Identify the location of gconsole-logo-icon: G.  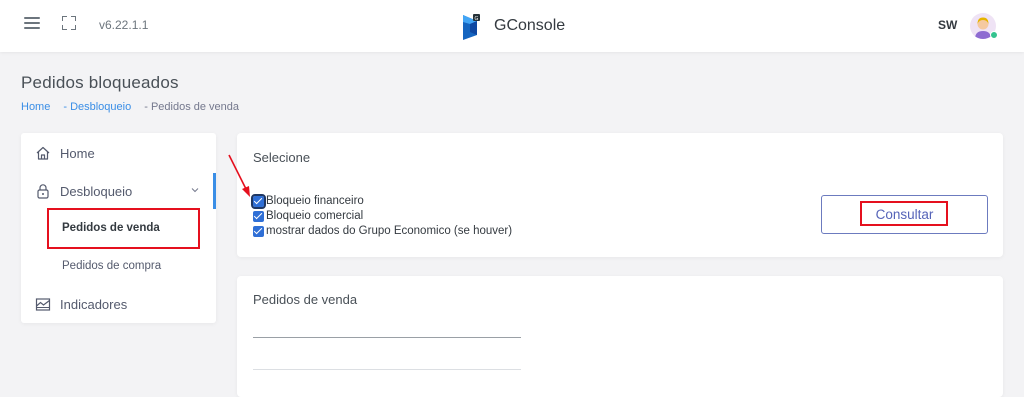
(471, 27).